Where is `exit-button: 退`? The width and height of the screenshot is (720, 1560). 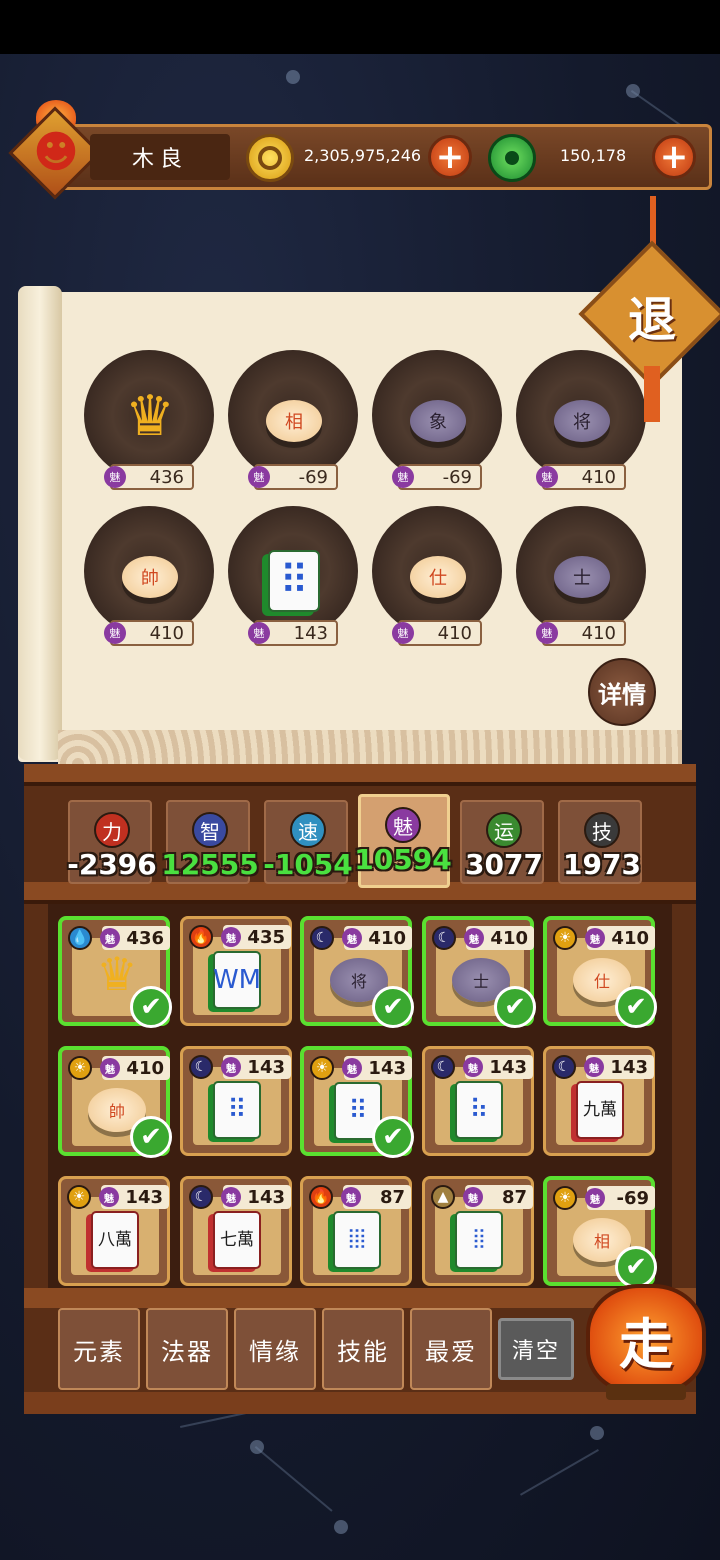 exit-button: 退 is located at coordinates (652, 315).